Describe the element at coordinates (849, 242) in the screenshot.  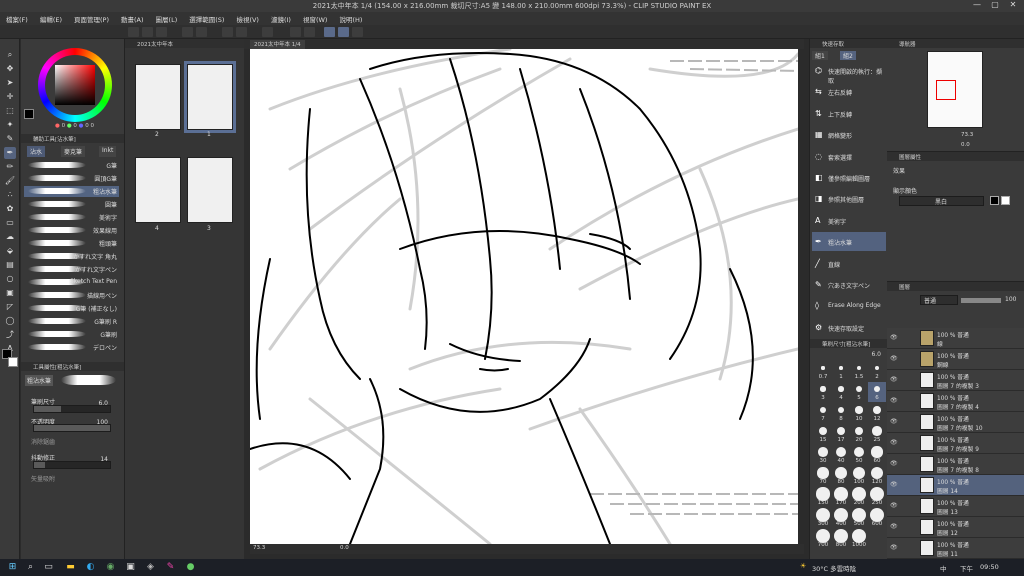
I see `quick-access-item: ✒ 粗沾水筆` at that location.